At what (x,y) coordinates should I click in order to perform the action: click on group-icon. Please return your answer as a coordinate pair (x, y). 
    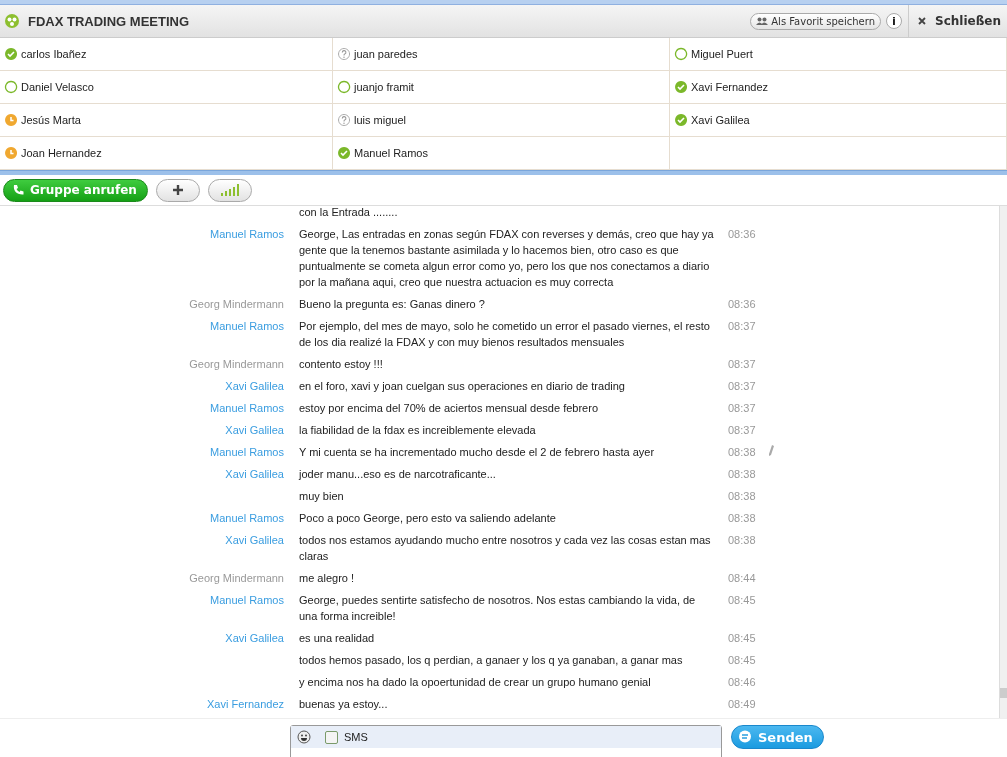
    Looking at the image, I should click on (12, 21).